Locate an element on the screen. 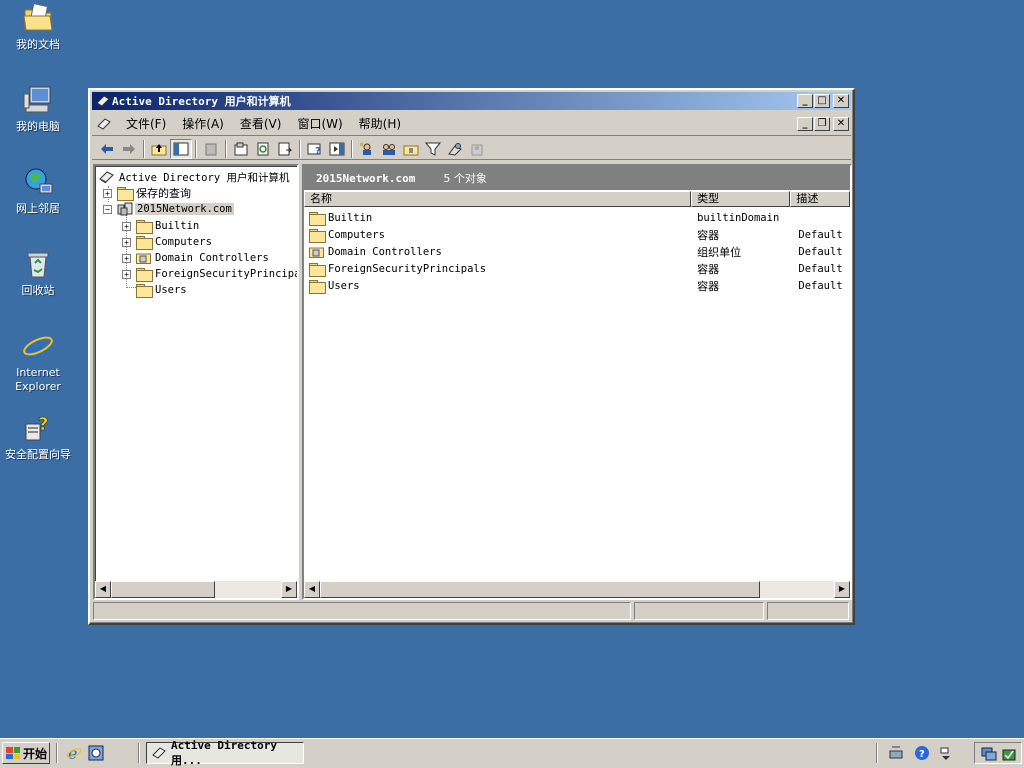 The image size is (1024, 768). list-item: ForeignSecurityPrincipals 容器 Default c is located at coordinates (577, 268).